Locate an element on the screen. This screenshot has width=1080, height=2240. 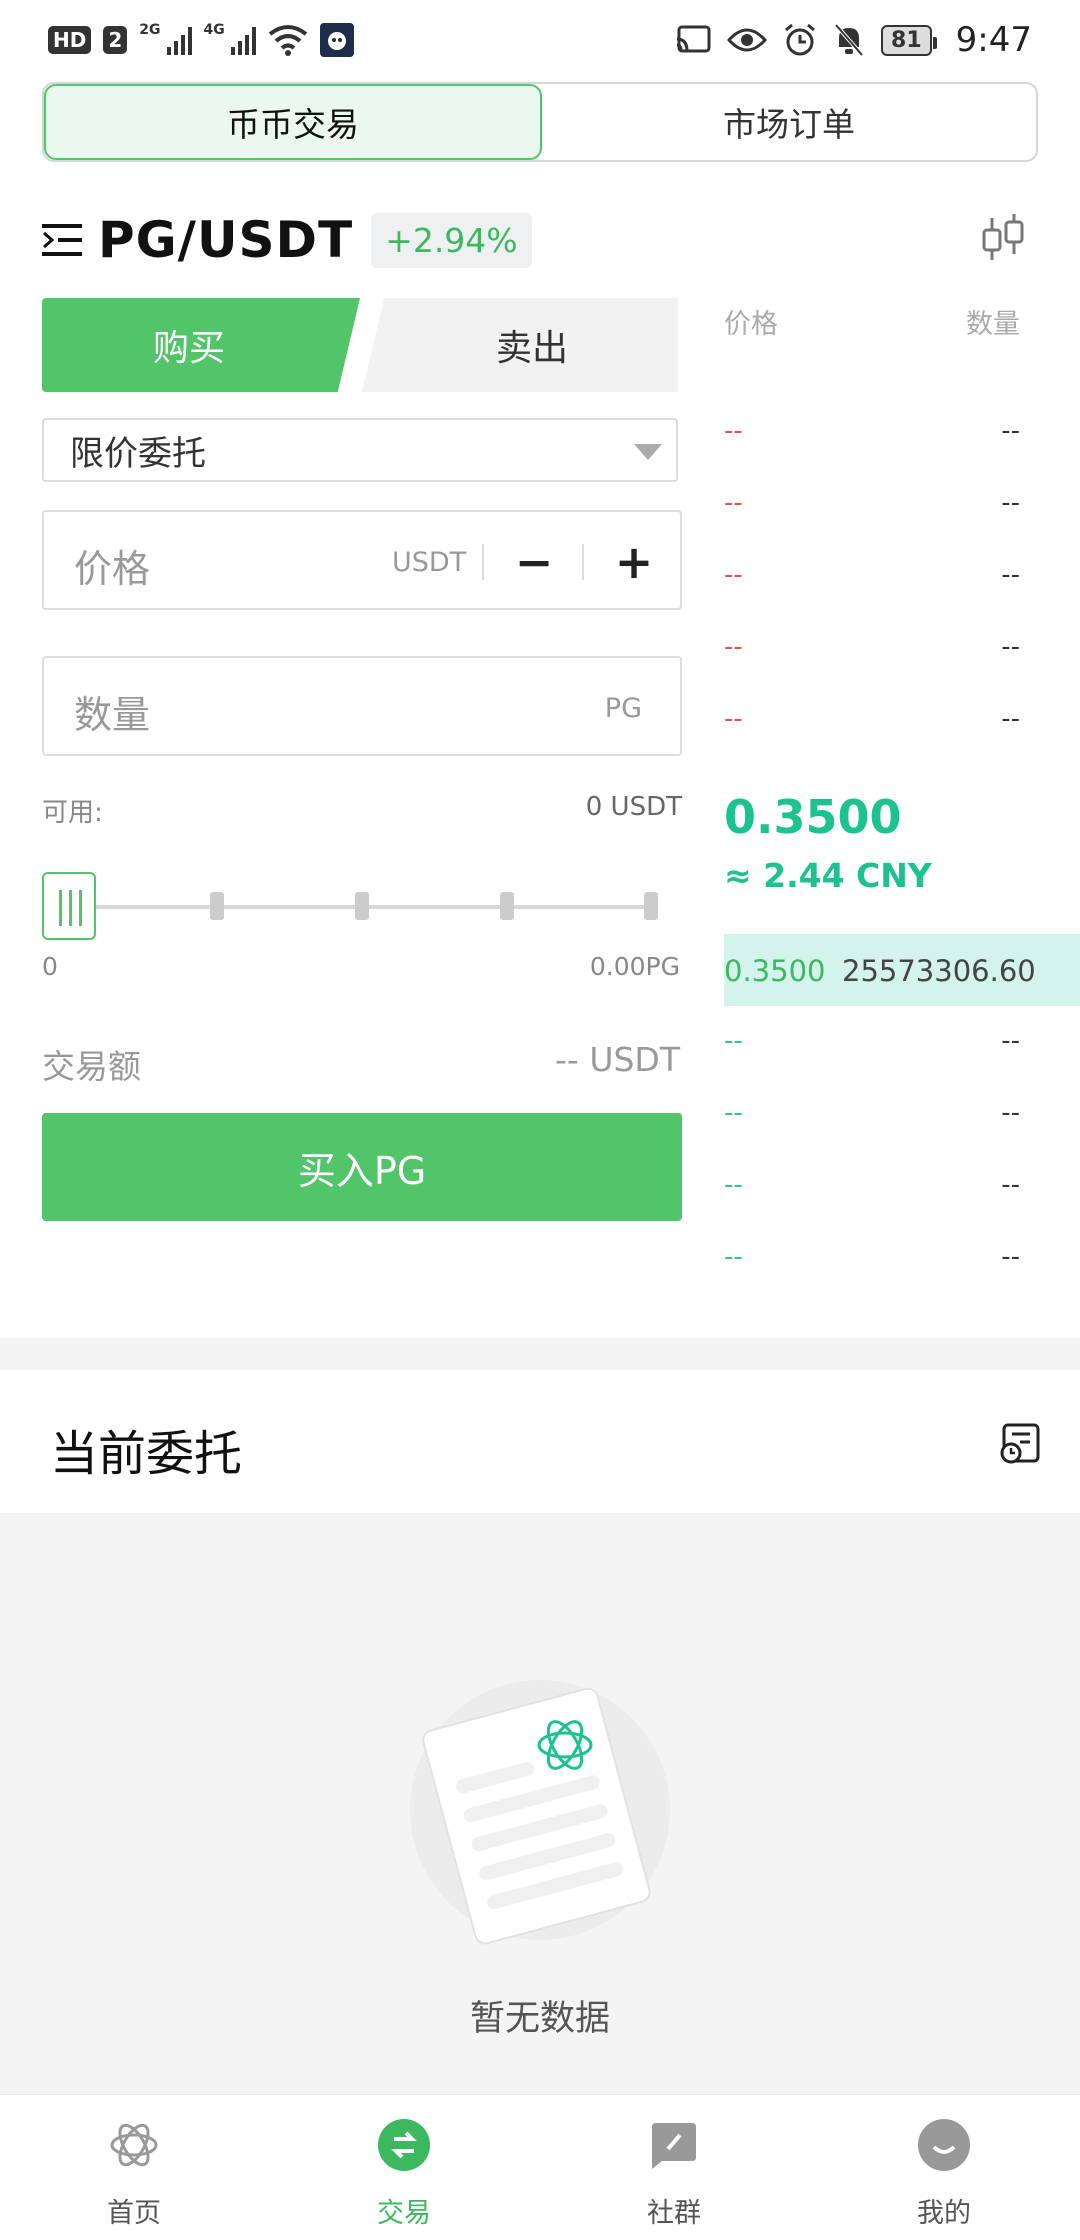
quantity-unit: PG is located at coordinates (623, 708).